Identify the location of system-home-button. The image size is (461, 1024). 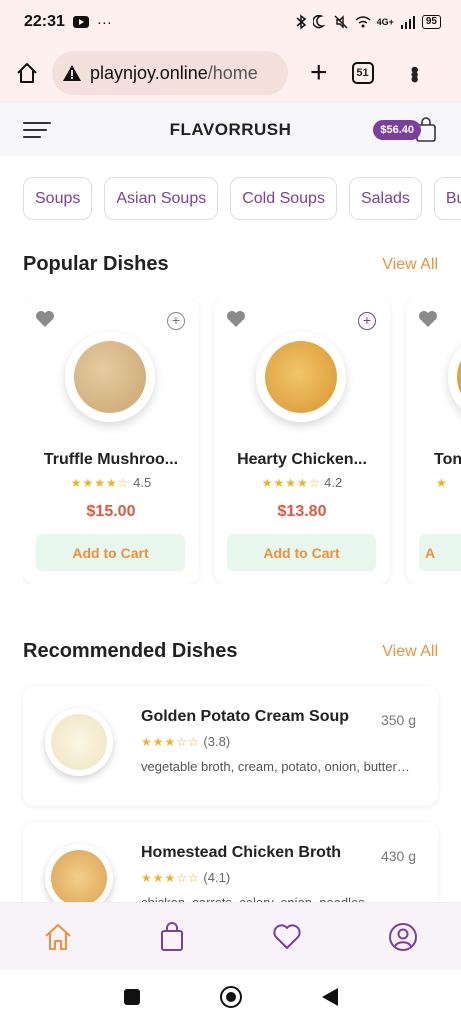
(230, 997).